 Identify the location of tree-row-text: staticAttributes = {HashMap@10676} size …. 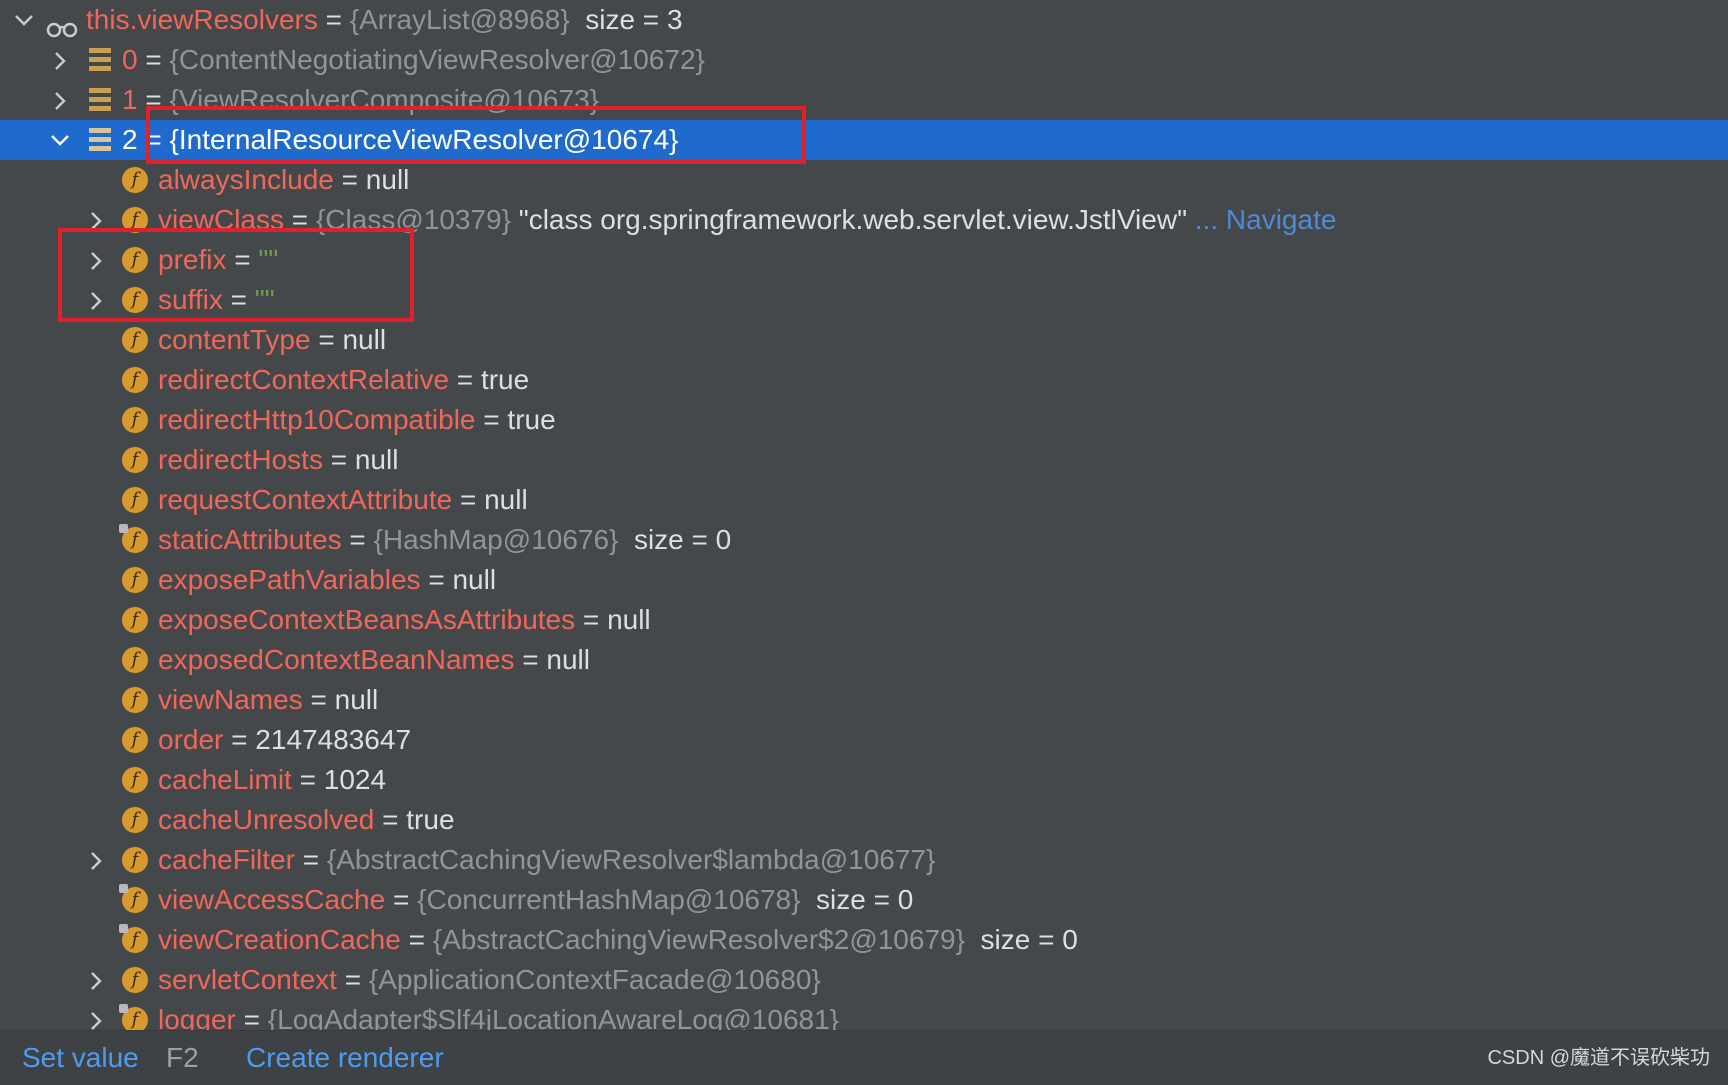
(445, 539).